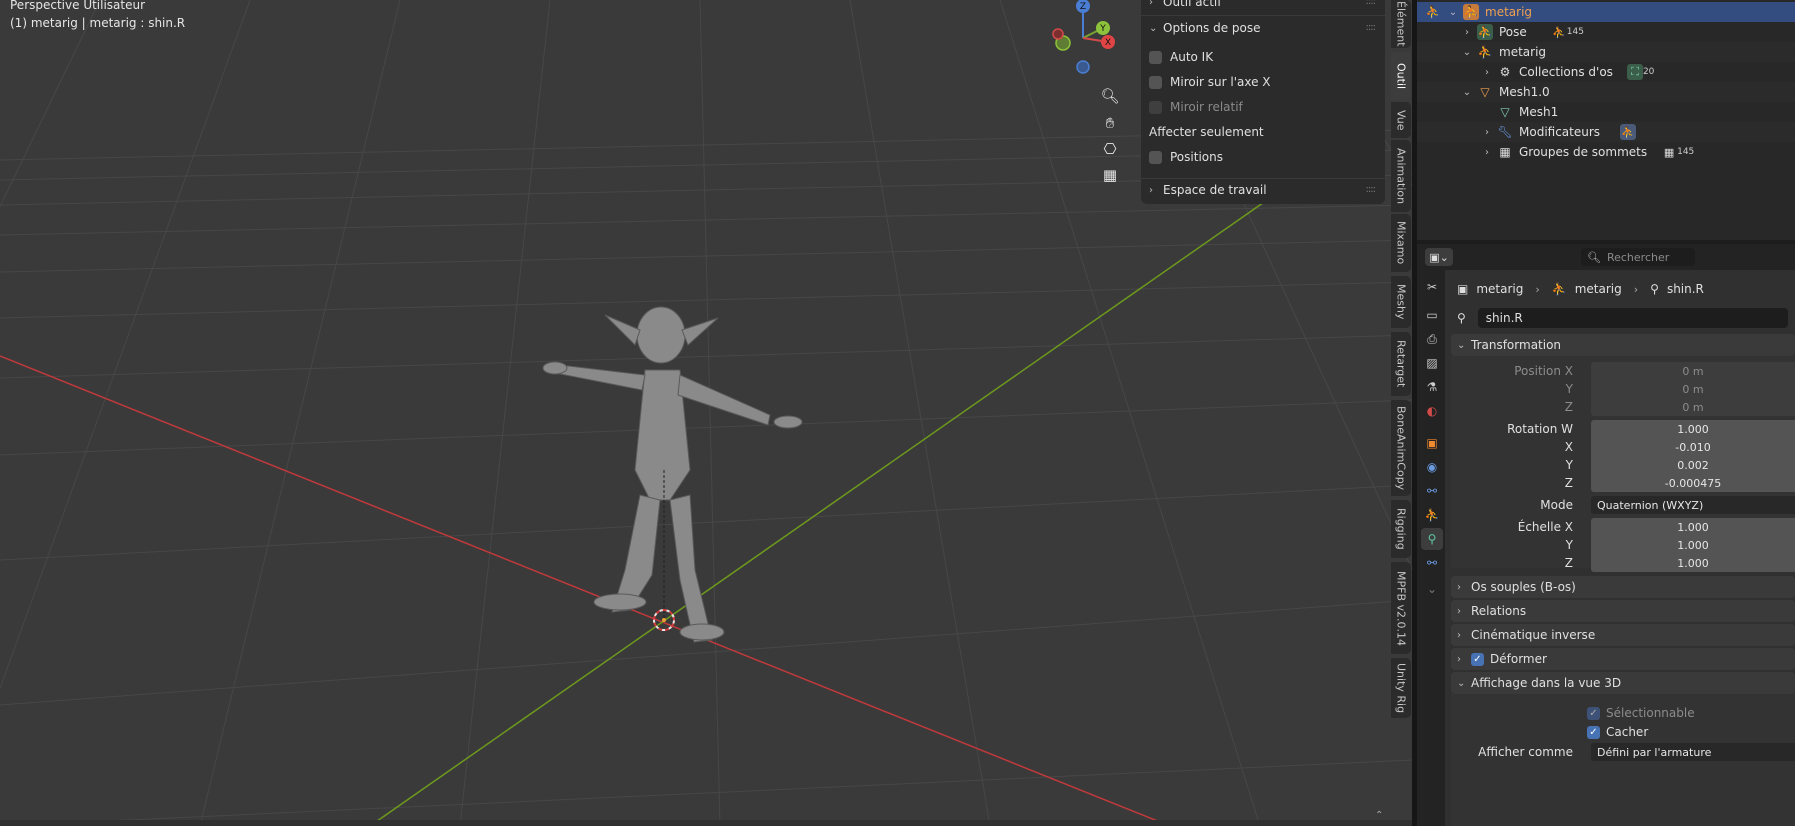  Describe the element at coordinates (1623, 587) in the screenshot. I see `panel-bendy-bones: › Os souples (B-os)` at that location.